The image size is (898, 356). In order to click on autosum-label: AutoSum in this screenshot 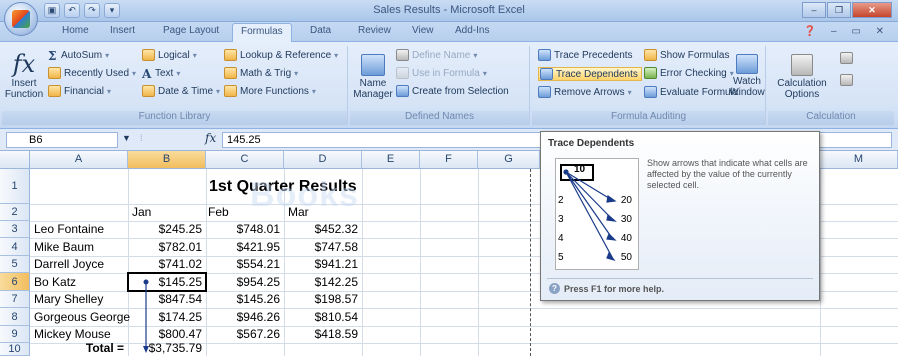, I will do `click(82, 55)`.